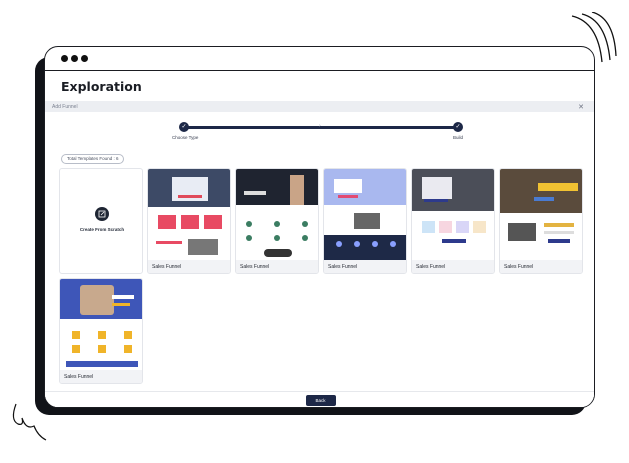  I want to click on panel-header: Add Funnel ✕, so click(319, 106).